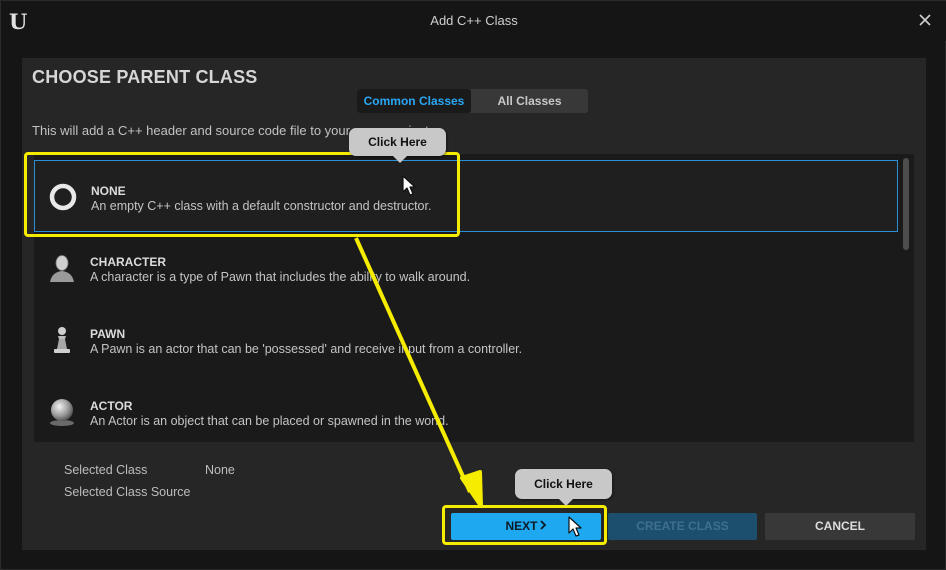 The height and width of the screenshot is (570, 946). Describe the element at coordinates (925, 20) in the screenshot. I see `close-icon` at that location.